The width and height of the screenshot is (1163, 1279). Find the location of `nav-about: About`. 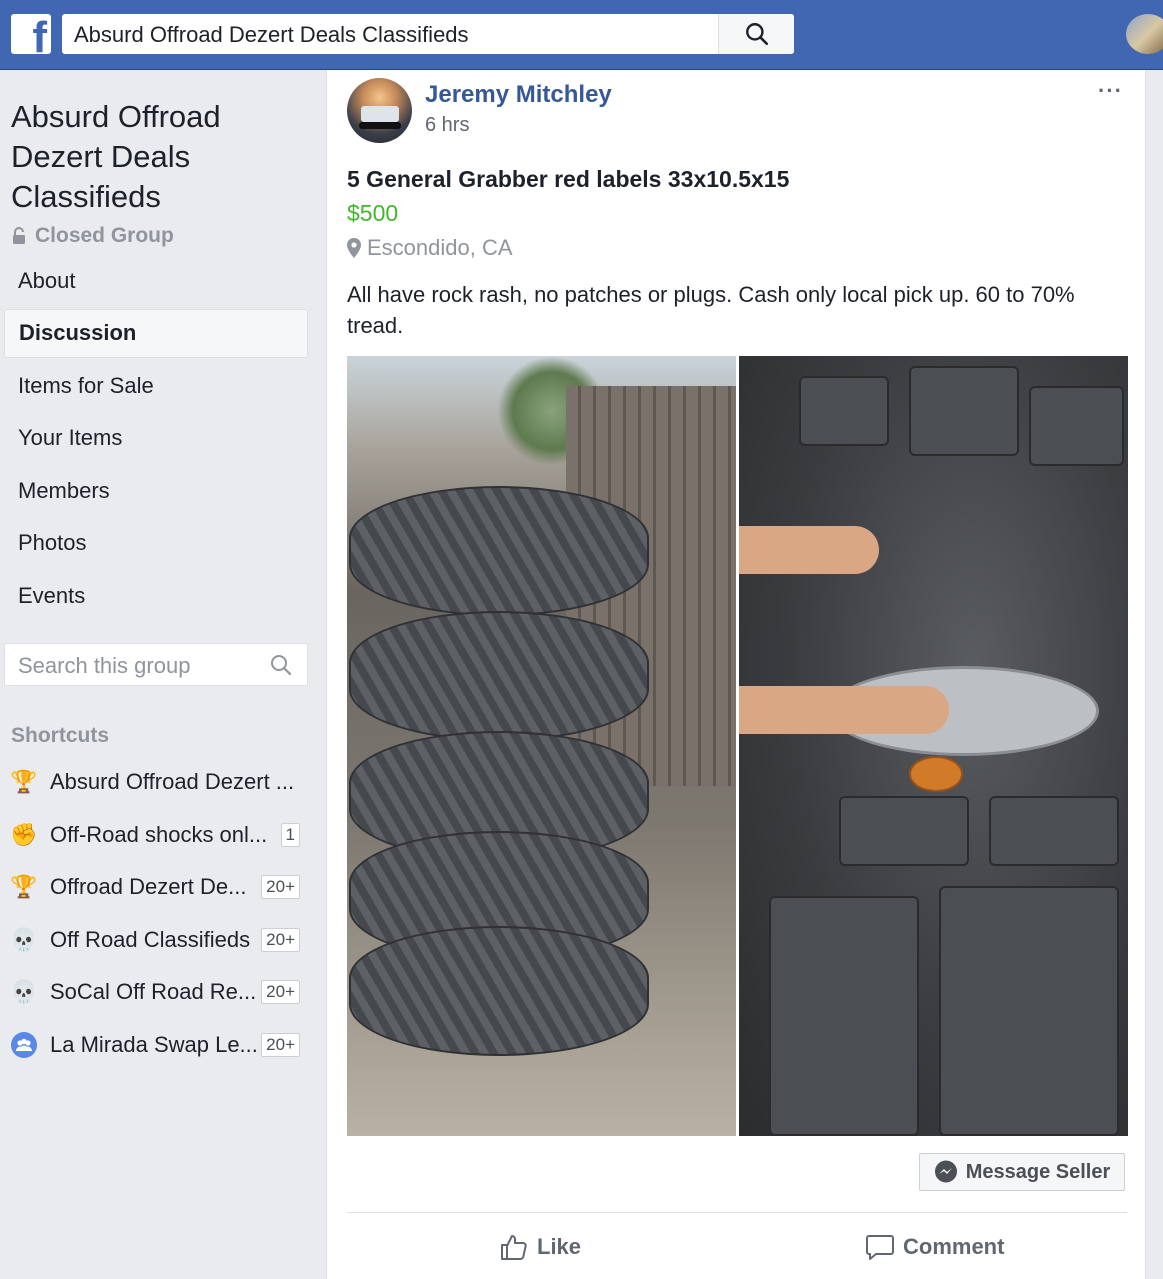

nav-about: About is located at coordinates (156, 280).